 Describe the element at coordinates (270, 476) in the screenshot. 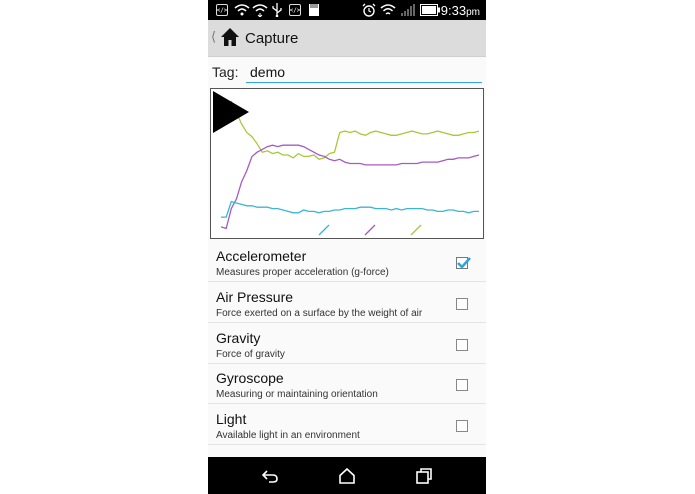

I see `back-icon` at that location.